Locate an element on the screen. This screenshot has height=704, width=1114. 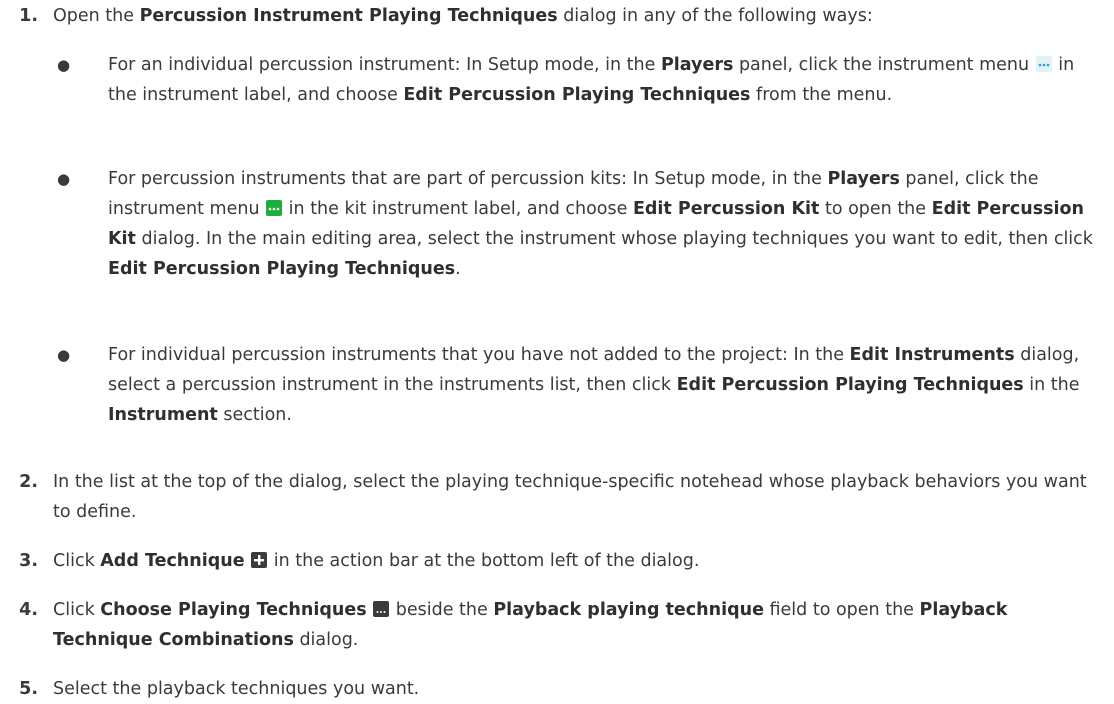
step-number: 2. is located at coordinates (28, 482).